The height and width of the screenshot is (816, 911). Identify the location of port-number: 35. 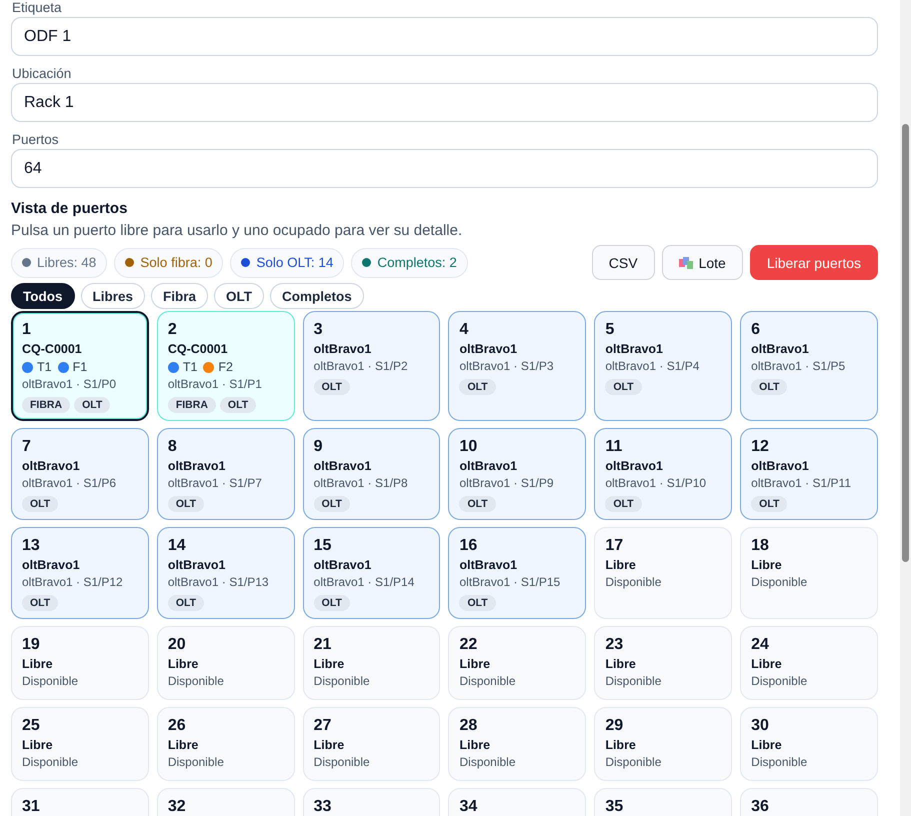
(614, 807).